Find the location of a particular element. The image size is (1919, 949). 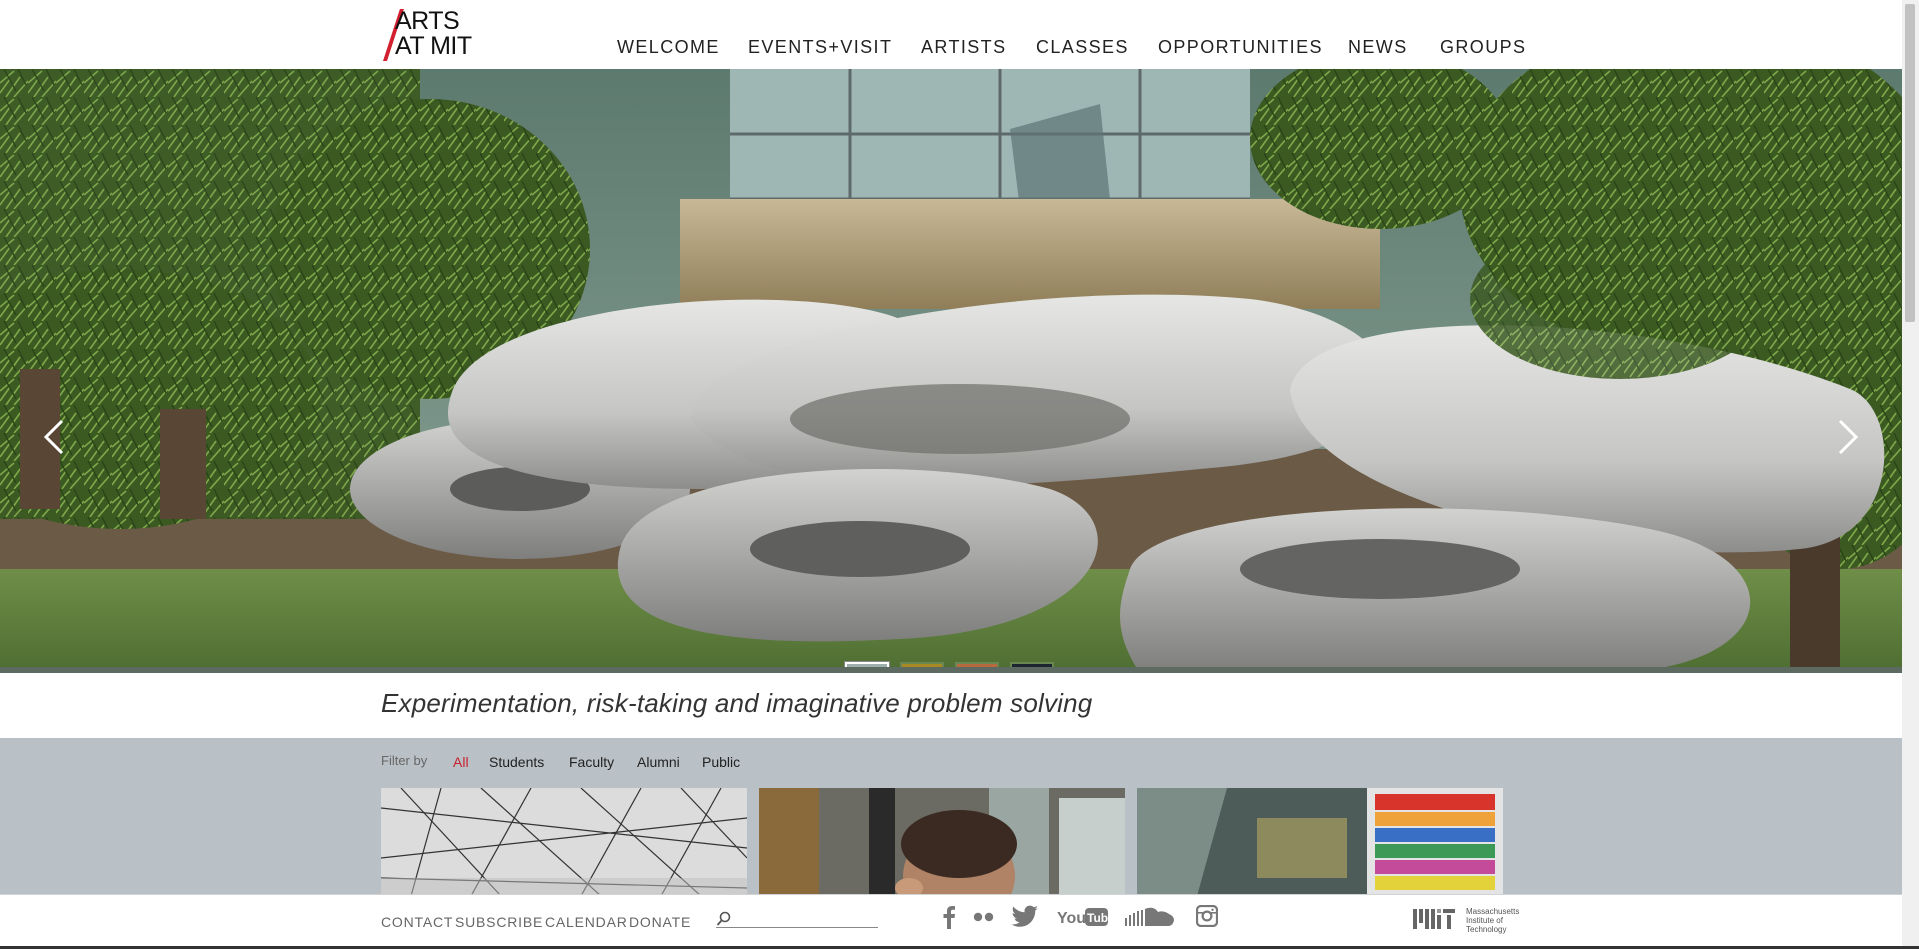

nav-events-visit: EVENTS+VISIT is located at coordinates (820, 47).